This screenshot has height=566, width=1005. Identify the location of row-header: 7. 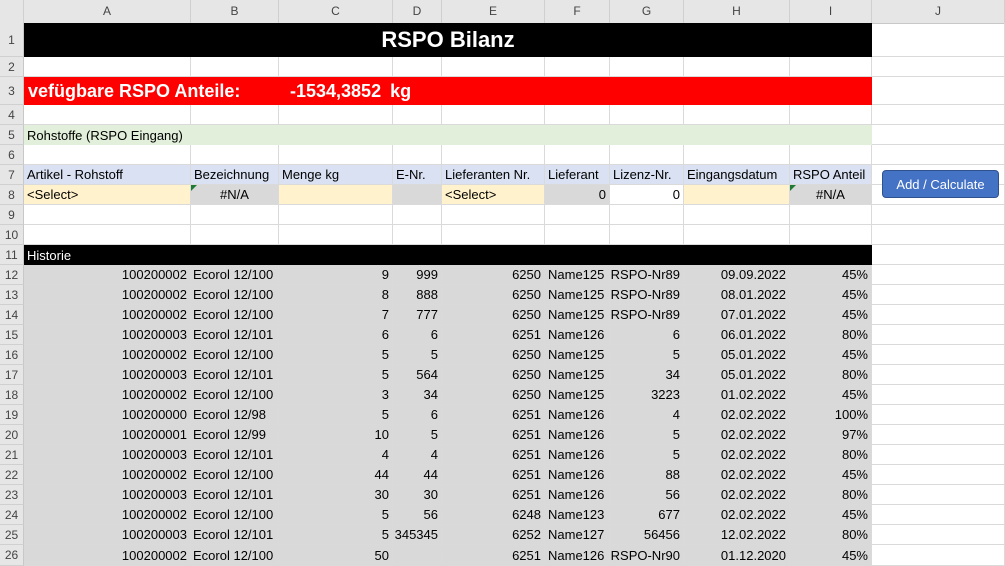
(12, 175).